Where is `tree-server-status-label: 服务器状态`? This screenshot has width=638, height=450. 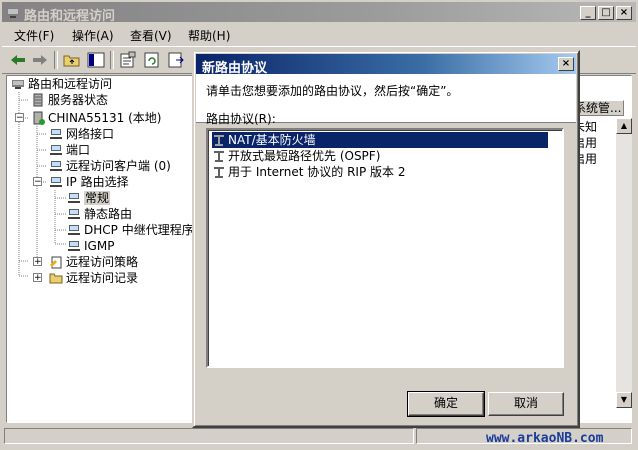 tree-server-status-label: 服务器状态 is located at coordinates (78, 100).